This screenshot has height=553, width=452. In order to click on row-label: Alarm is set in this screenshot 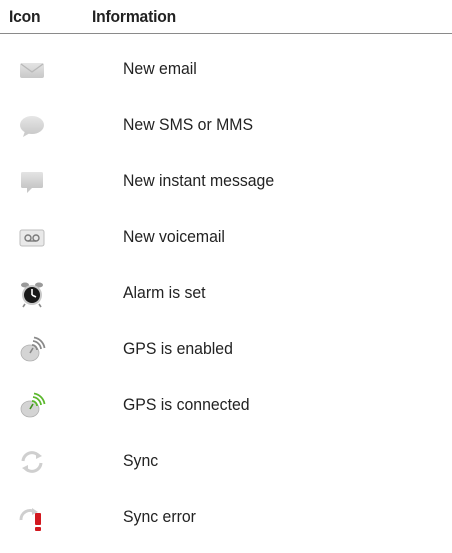, I will do `click(164, 292)`.